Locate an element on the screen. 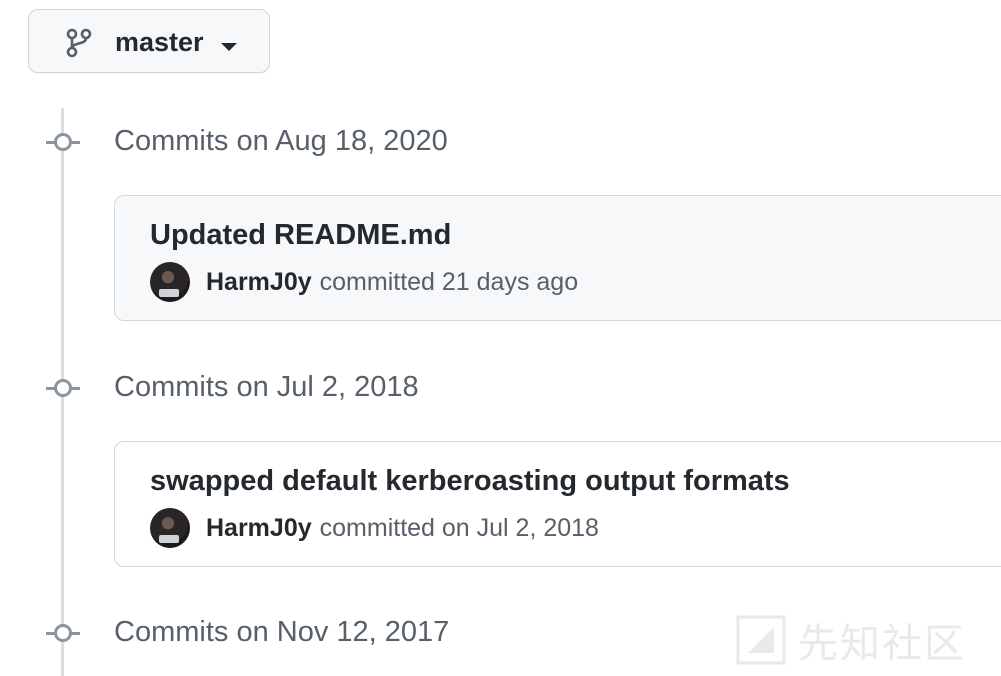 This screenshot has width=1001, height=676. watermark-logo-icon is located at coordinates (761, 640).